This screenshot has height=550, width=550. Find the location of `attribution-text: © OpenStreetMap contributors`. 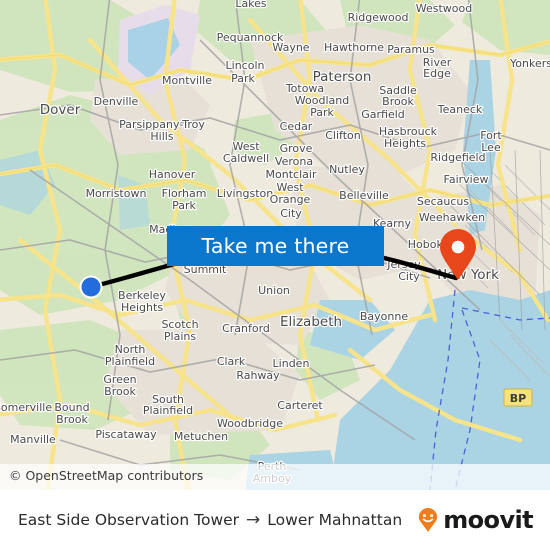

attribution-text: © OpenStreetMap contributors is located at coordinates (106, 475).